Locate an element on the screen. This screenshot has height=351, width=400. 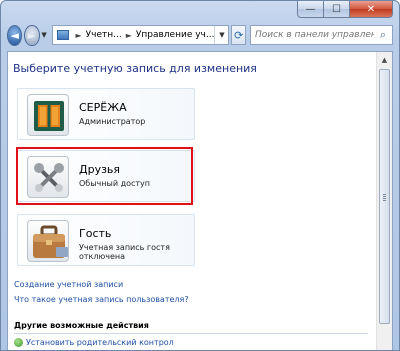
divider is located at coordinates (191, 333).